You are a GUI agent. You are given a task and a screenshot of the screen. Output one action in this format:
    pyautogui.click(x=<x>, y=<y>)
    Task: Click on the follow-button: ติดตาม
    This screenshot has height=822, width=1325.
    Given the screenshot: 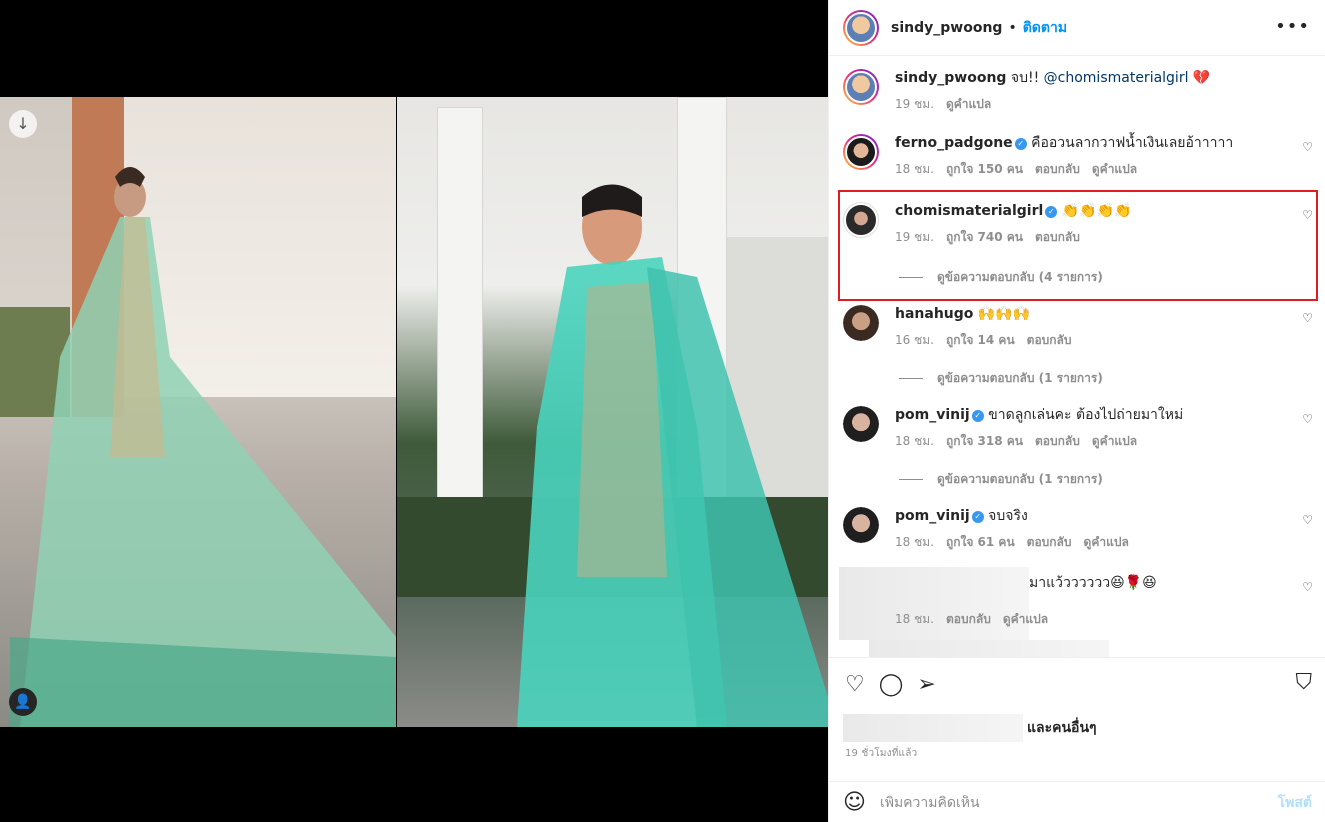 What is the action you would take?
    pyautogui.click(x=1045, y=28)
    